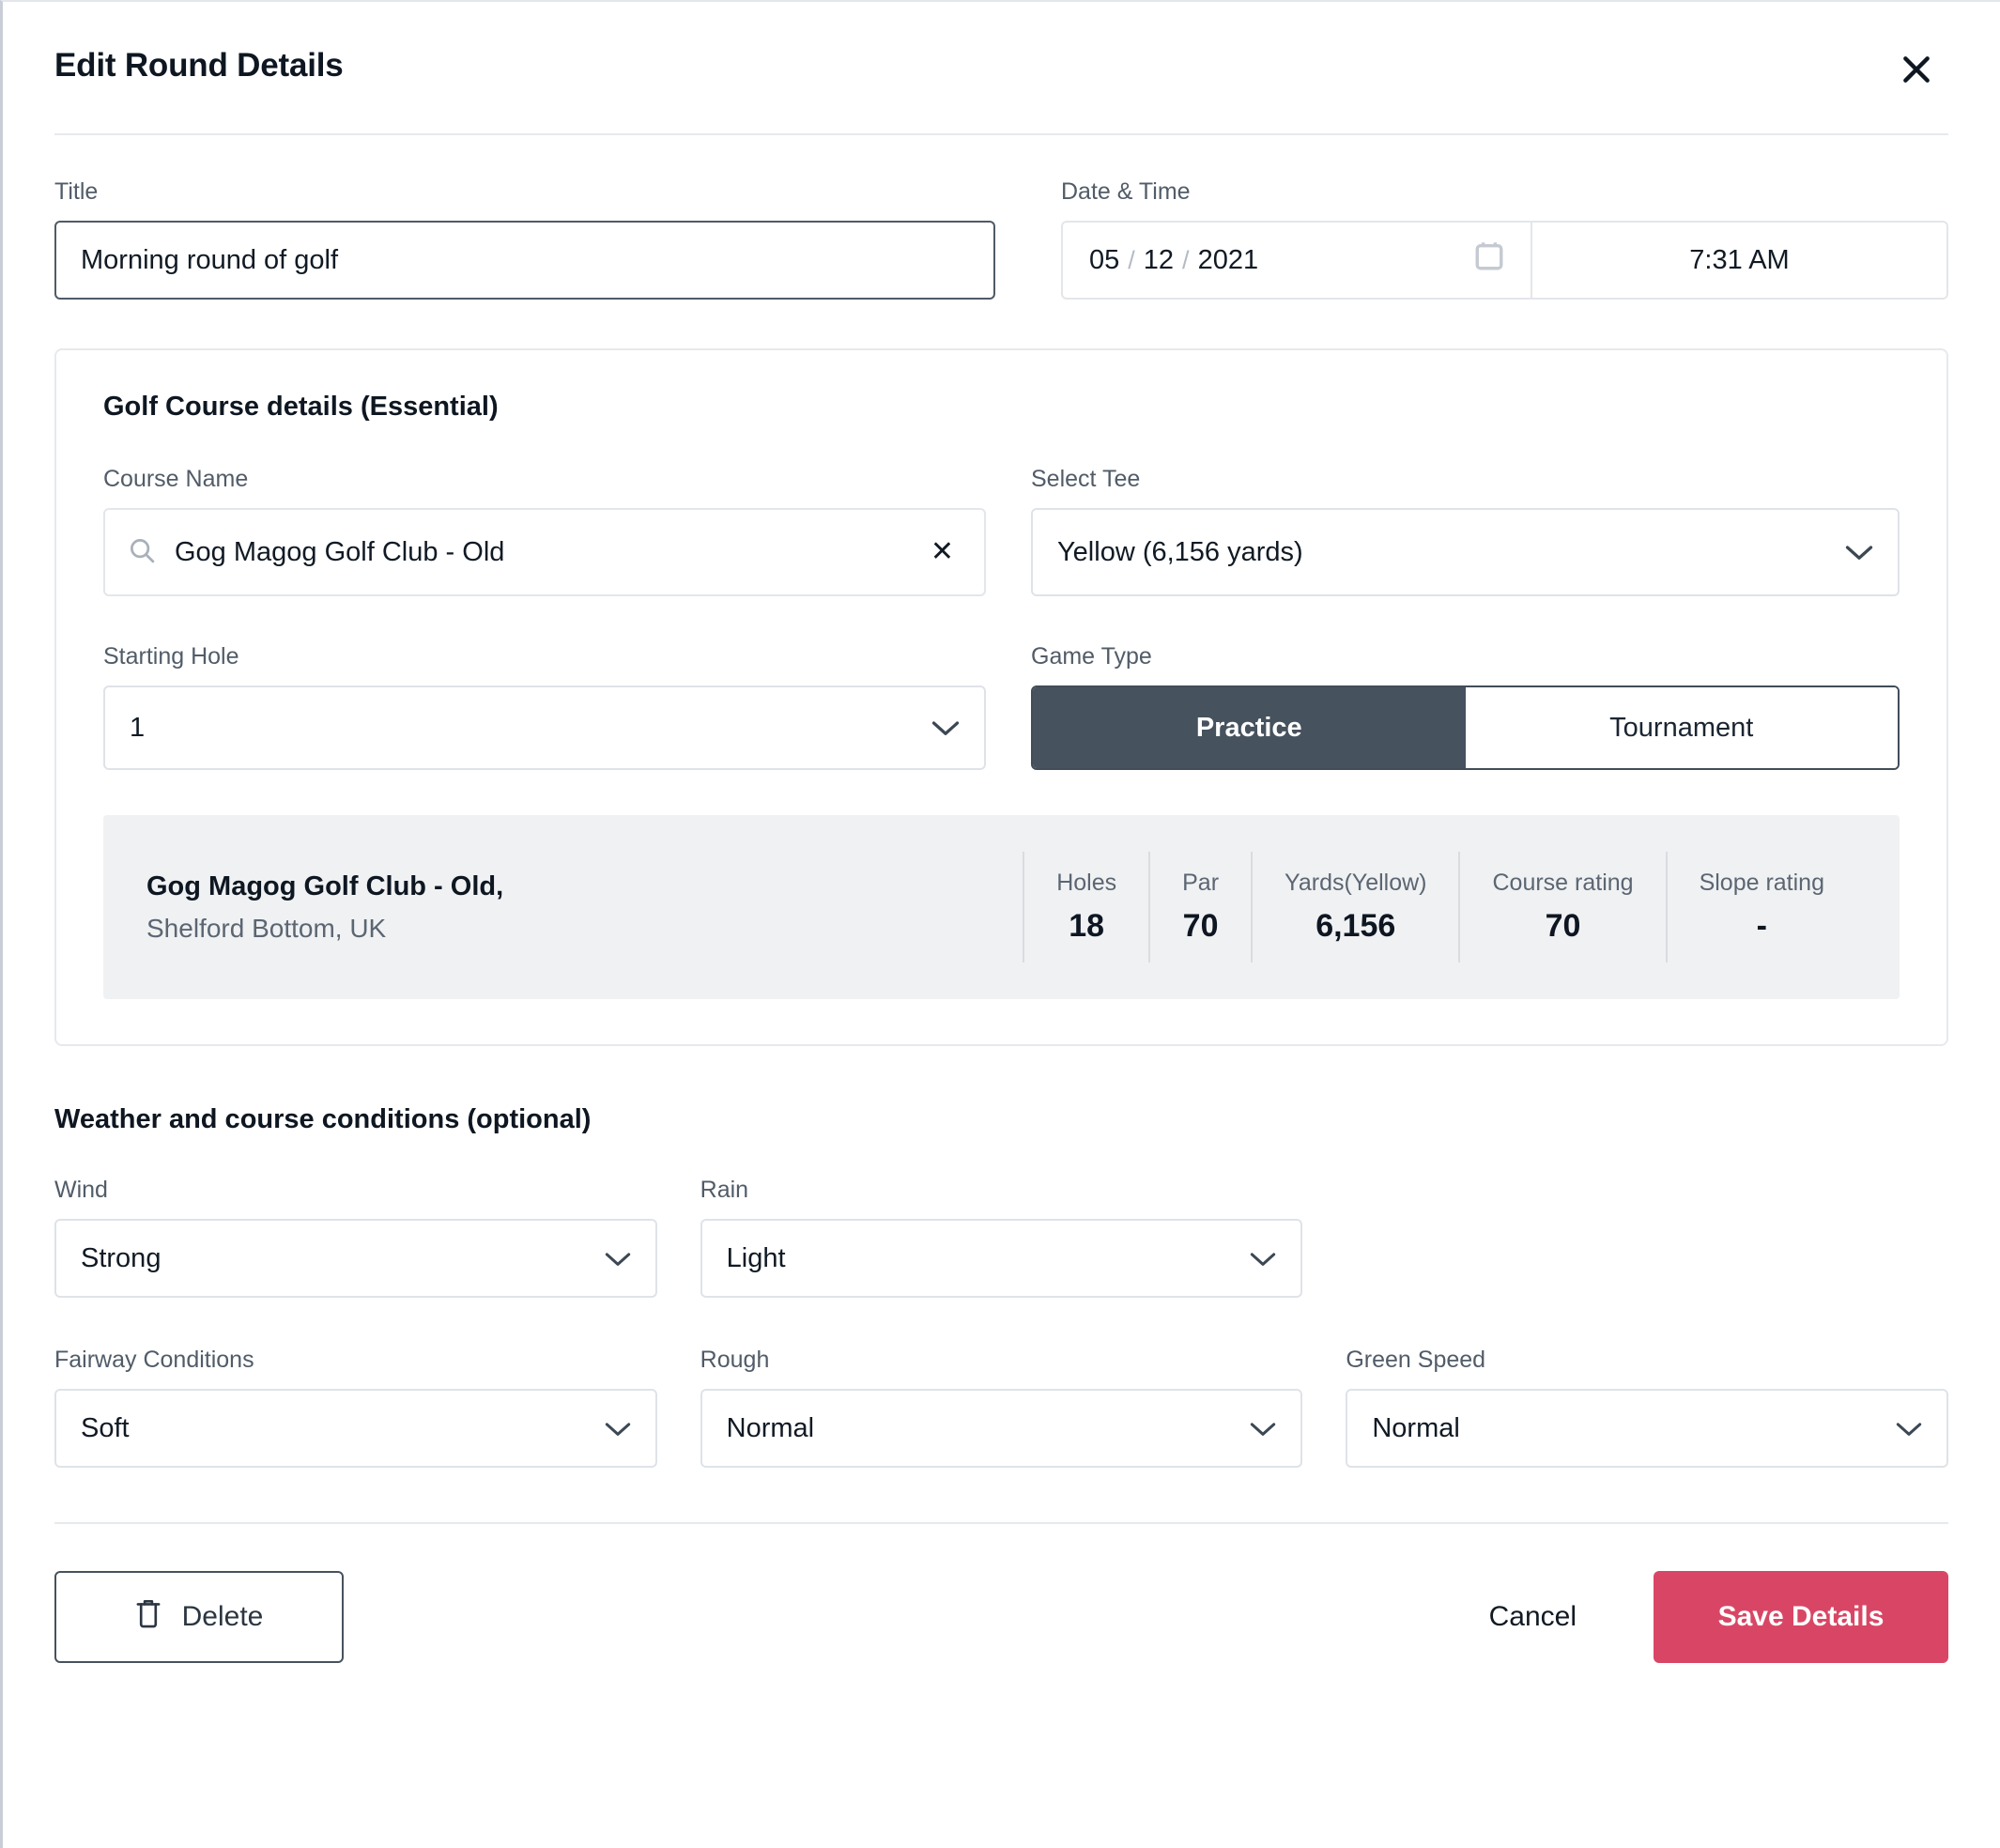 This screenshot has width=2000, height=1848. Describe the element at coordinates (1563, 926) in the screenshot. I see `stat-course-rating-value: 70` at that location.